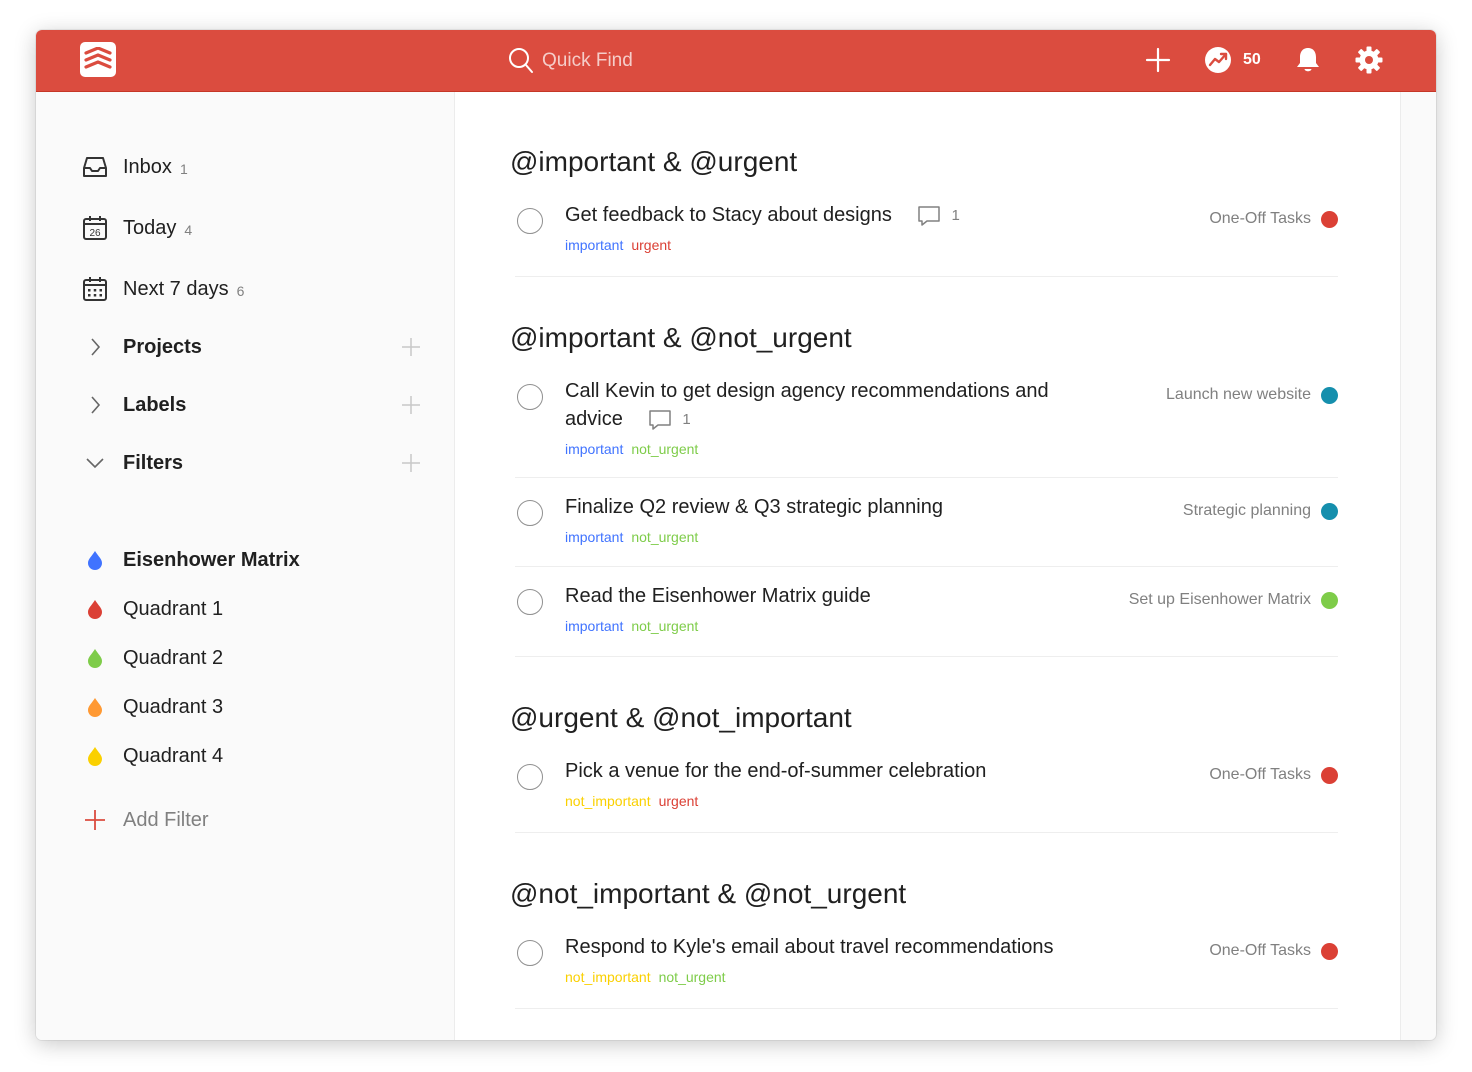 This screenshot has width=1472, height=1072. What do you see at coordinates (173, 608) in the screenshot?
I see `filter-label: Quadrant 1` at bounding box center [173, 608].